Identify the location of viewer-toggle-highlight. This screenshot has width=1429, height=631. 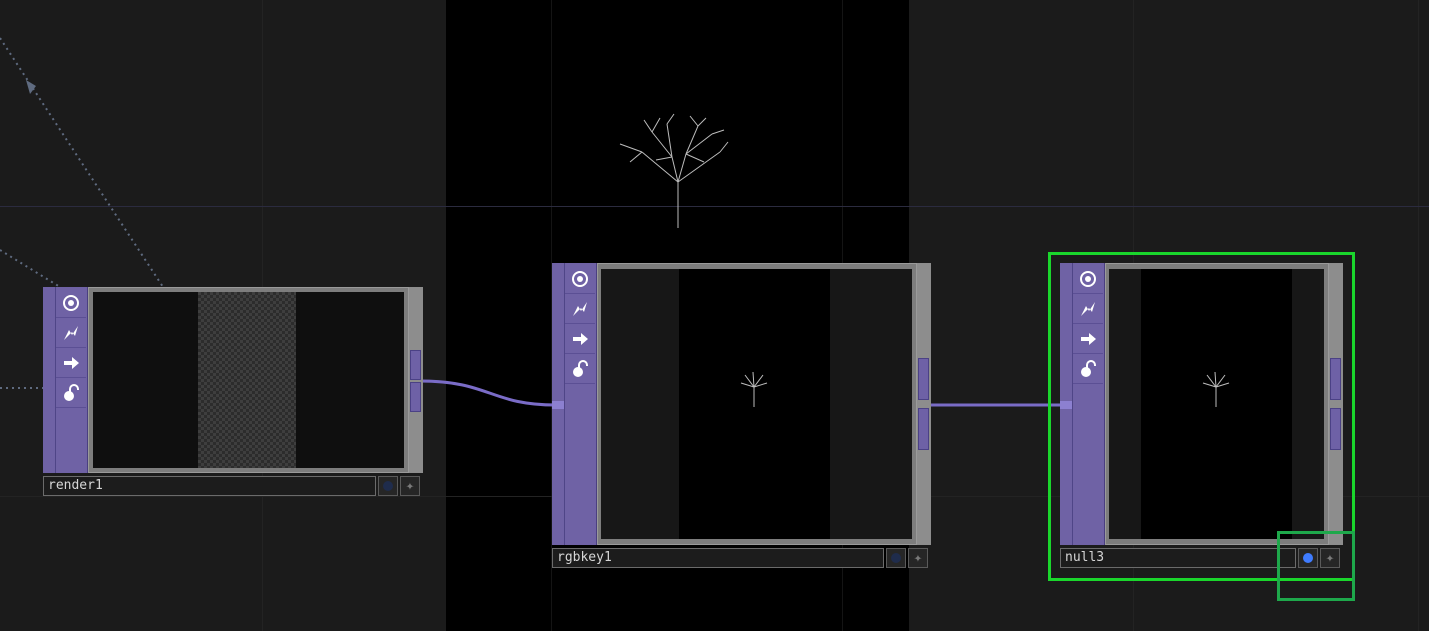
(1316, 566).